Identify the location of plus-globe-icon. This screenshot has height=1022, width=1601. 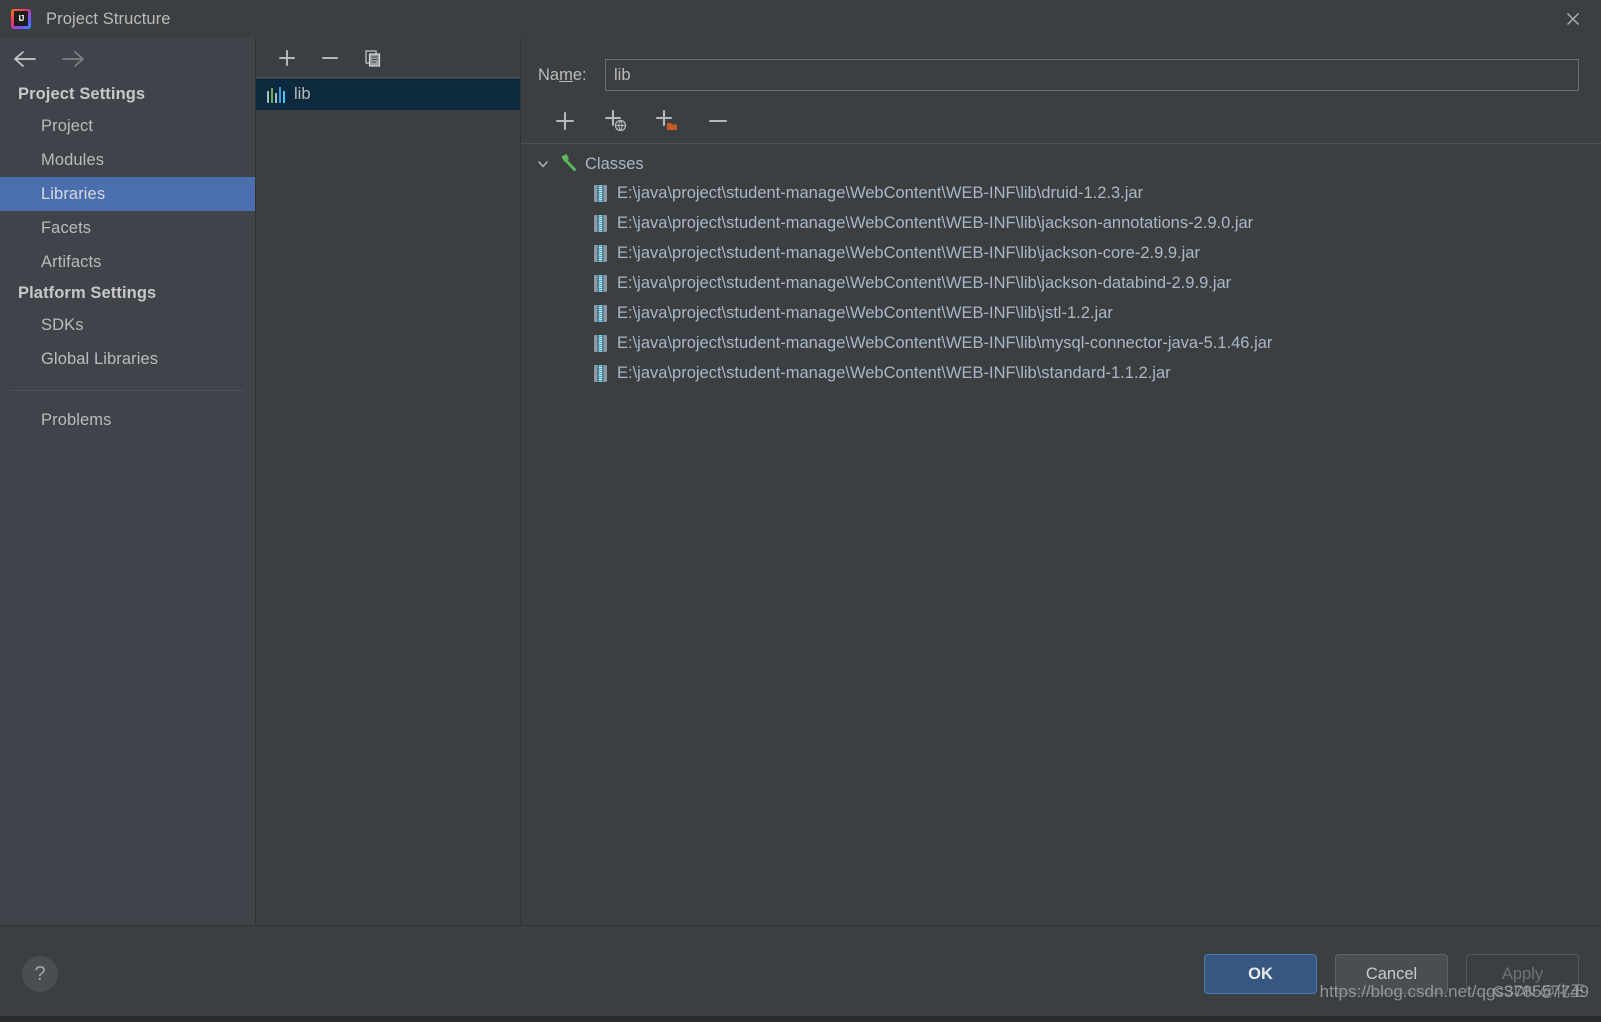
(616, 121).